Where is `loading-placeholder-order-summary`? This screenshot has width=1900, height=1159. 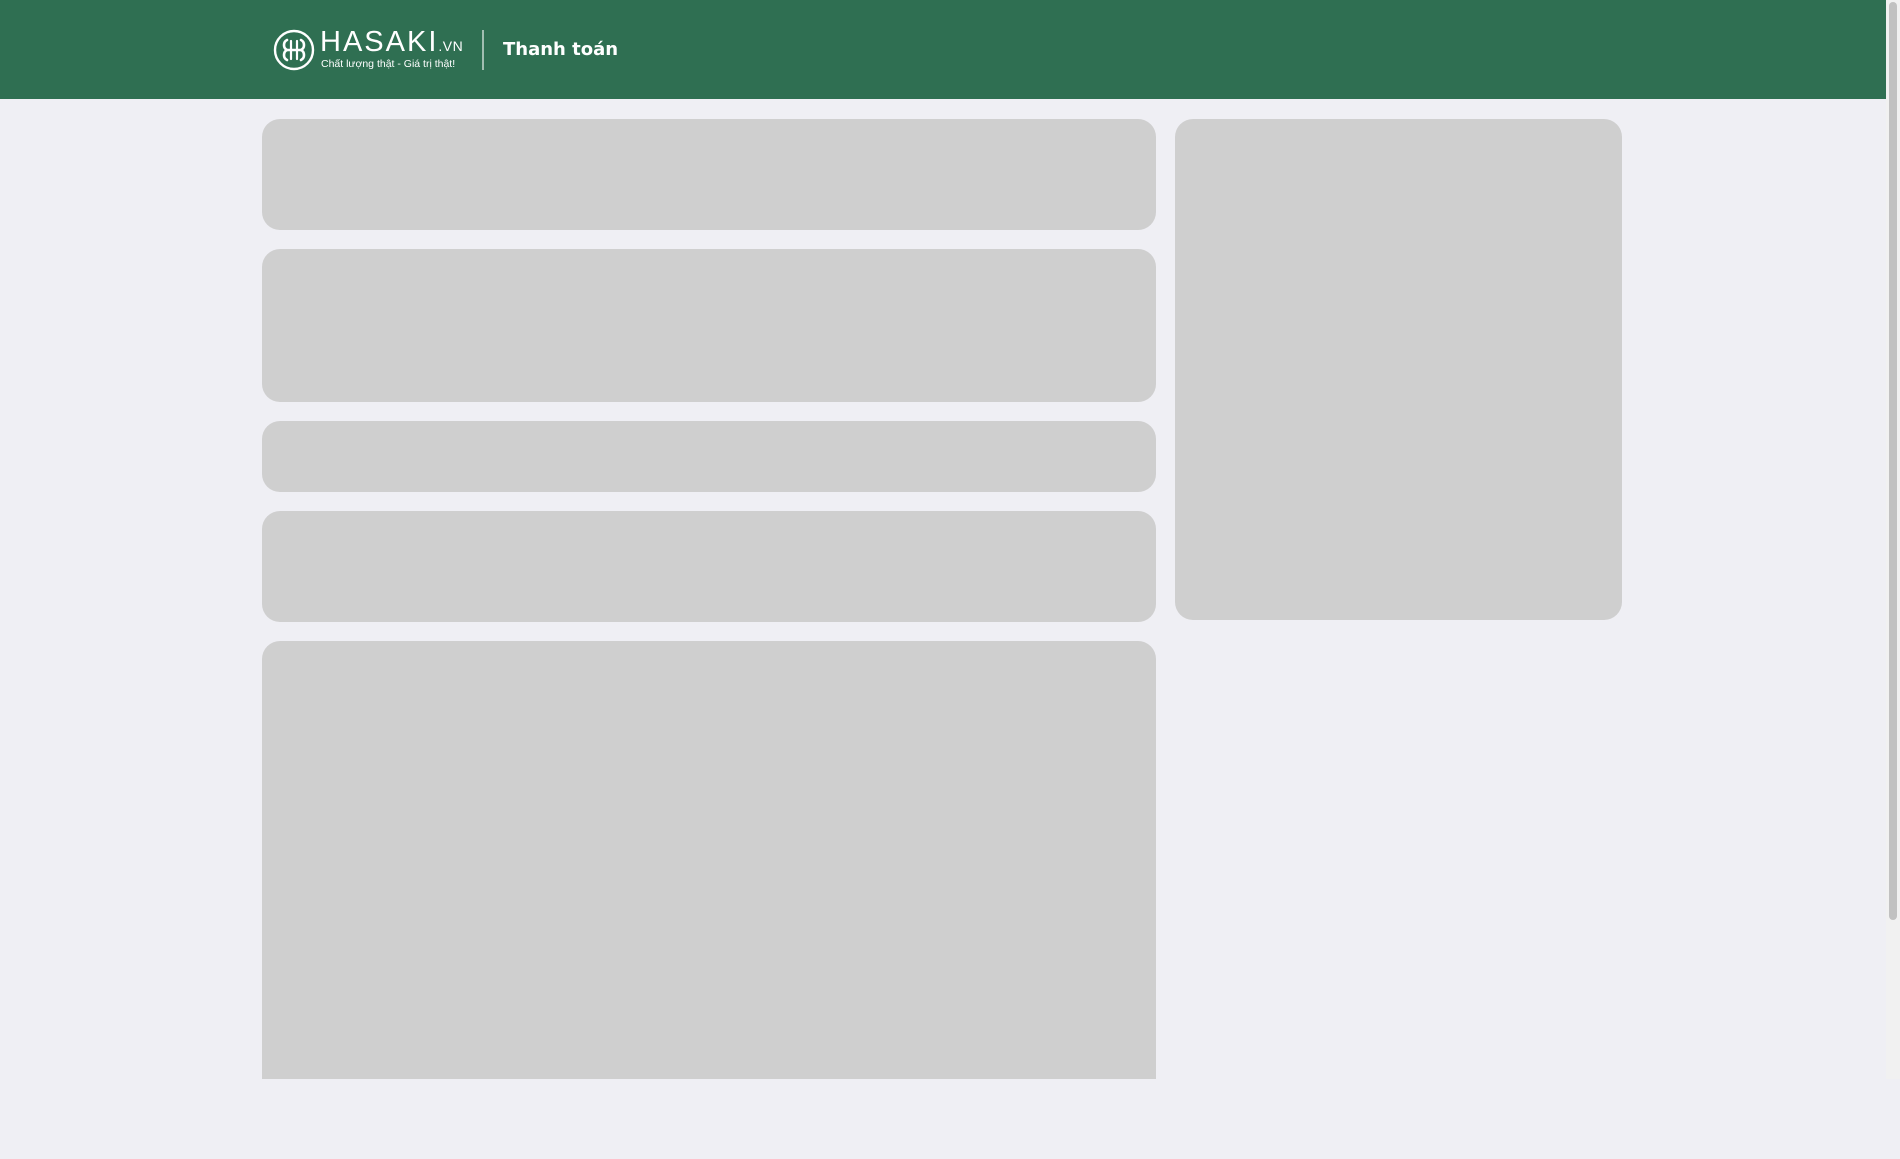
loading-placeholder-order-summary is located at coordinates (1398, 369).